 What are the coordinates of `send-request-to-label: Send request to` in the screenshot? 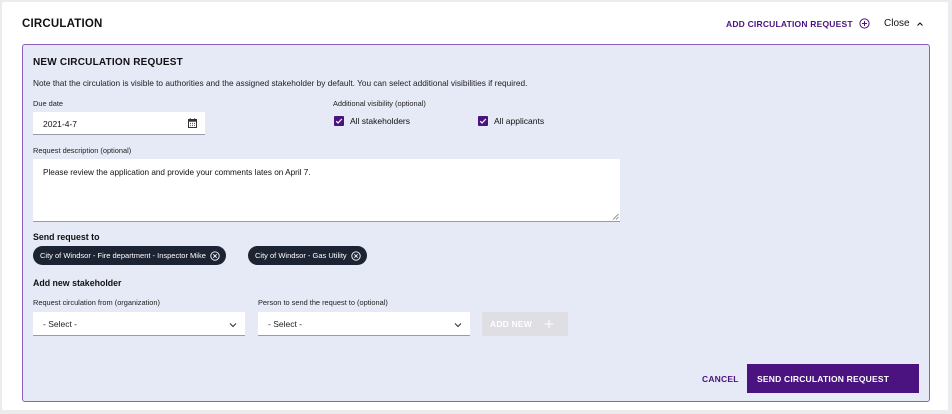 It's located at (66, 237).